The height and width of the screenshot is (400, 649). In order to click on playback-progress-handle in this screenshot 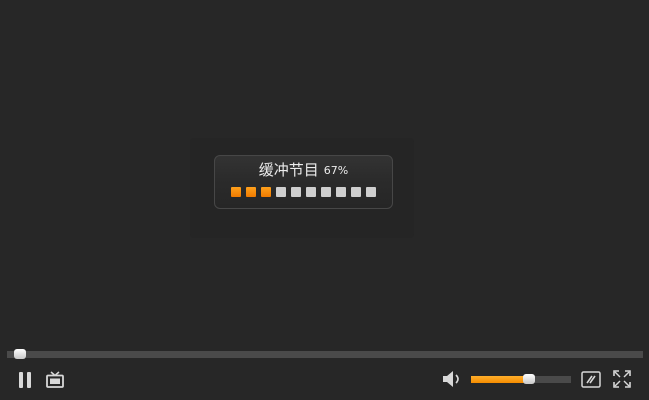, I will do `click(19, 354)`.